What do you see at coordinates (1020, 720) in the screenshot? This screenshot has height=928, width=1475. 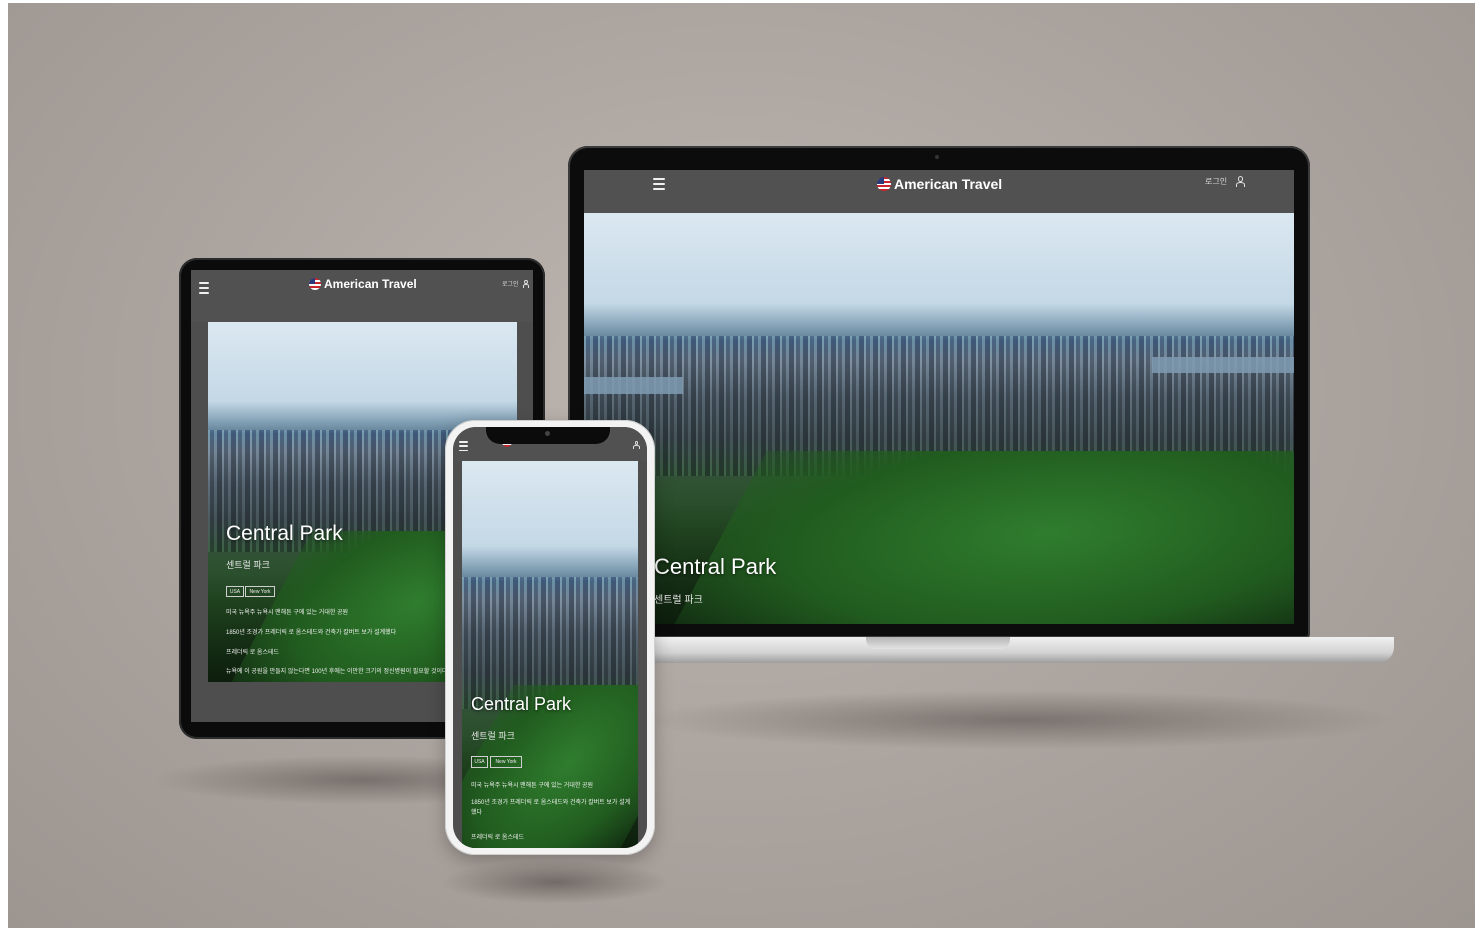 I see `laptop-shadow` at bounding box center [1020, 720].